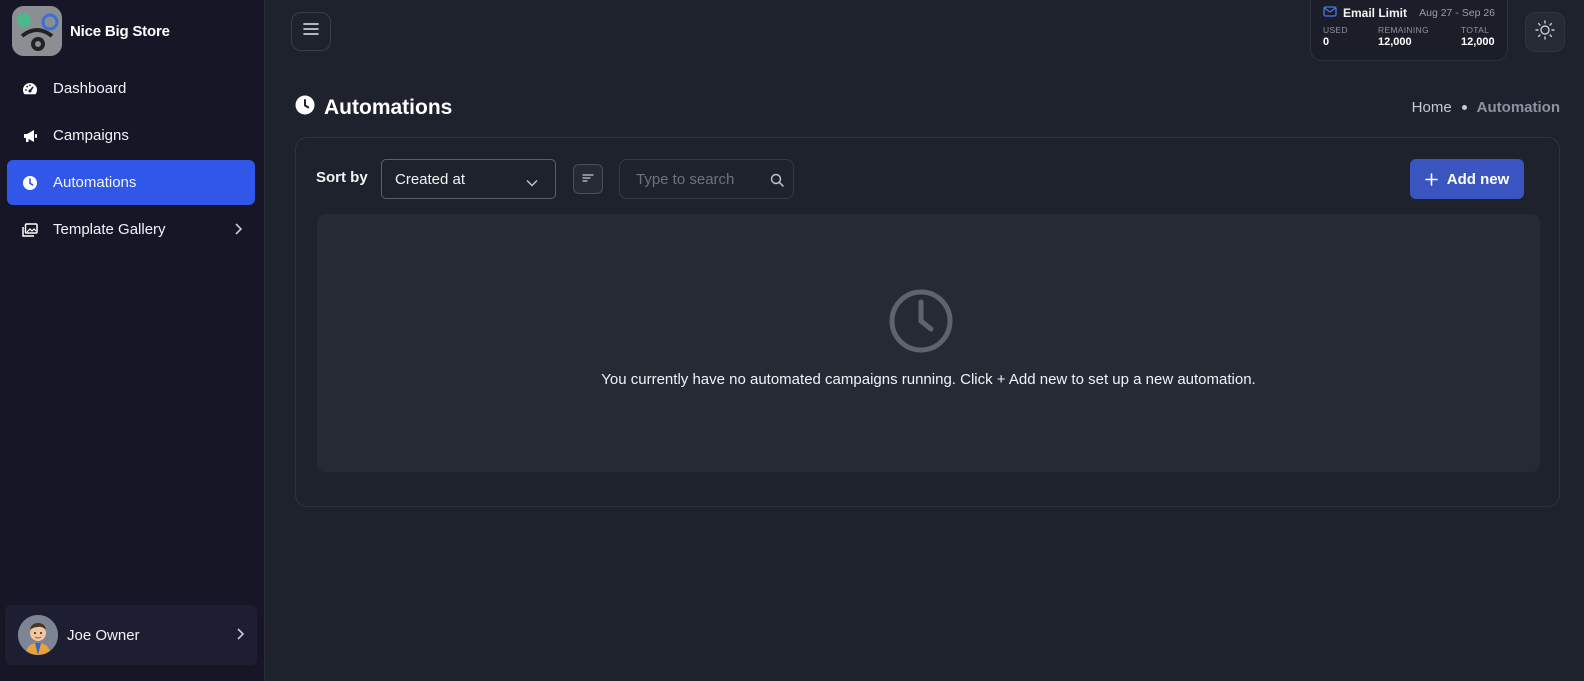 Image resolution: width=1584 pixels, height=681 pixels. Describe the element at coordinates (1335, 36) in the screenshot. I see `stat-used: USED 0` at that location.